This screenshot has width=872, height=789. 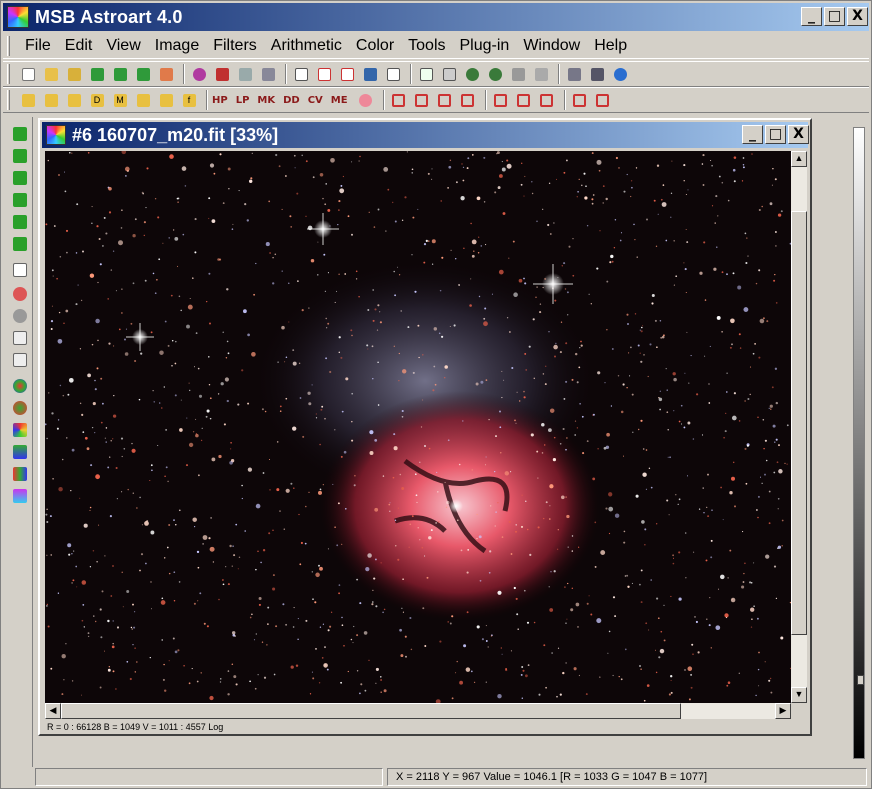 What do you see at coordinates (775, 134) in the screenshot?
I see `image-maximize-button: □` at bounding box center [775, 134].